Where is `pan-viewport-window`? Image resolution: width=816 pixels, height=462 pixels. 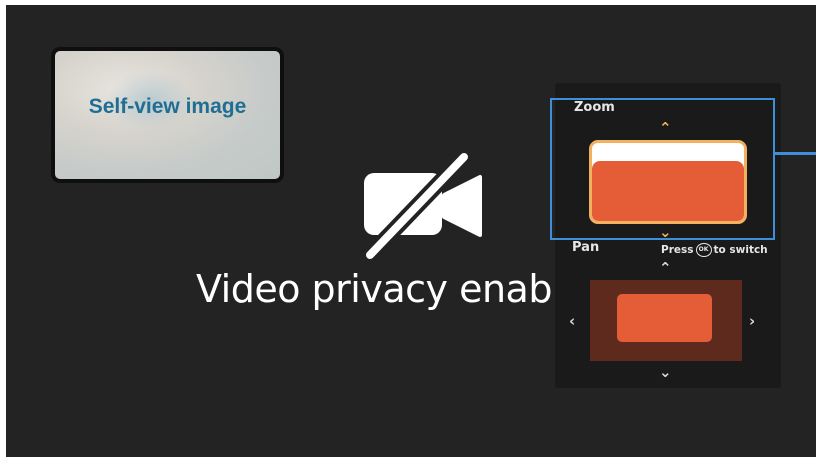
pan-viewport-window is located at coordinates (664, 318).